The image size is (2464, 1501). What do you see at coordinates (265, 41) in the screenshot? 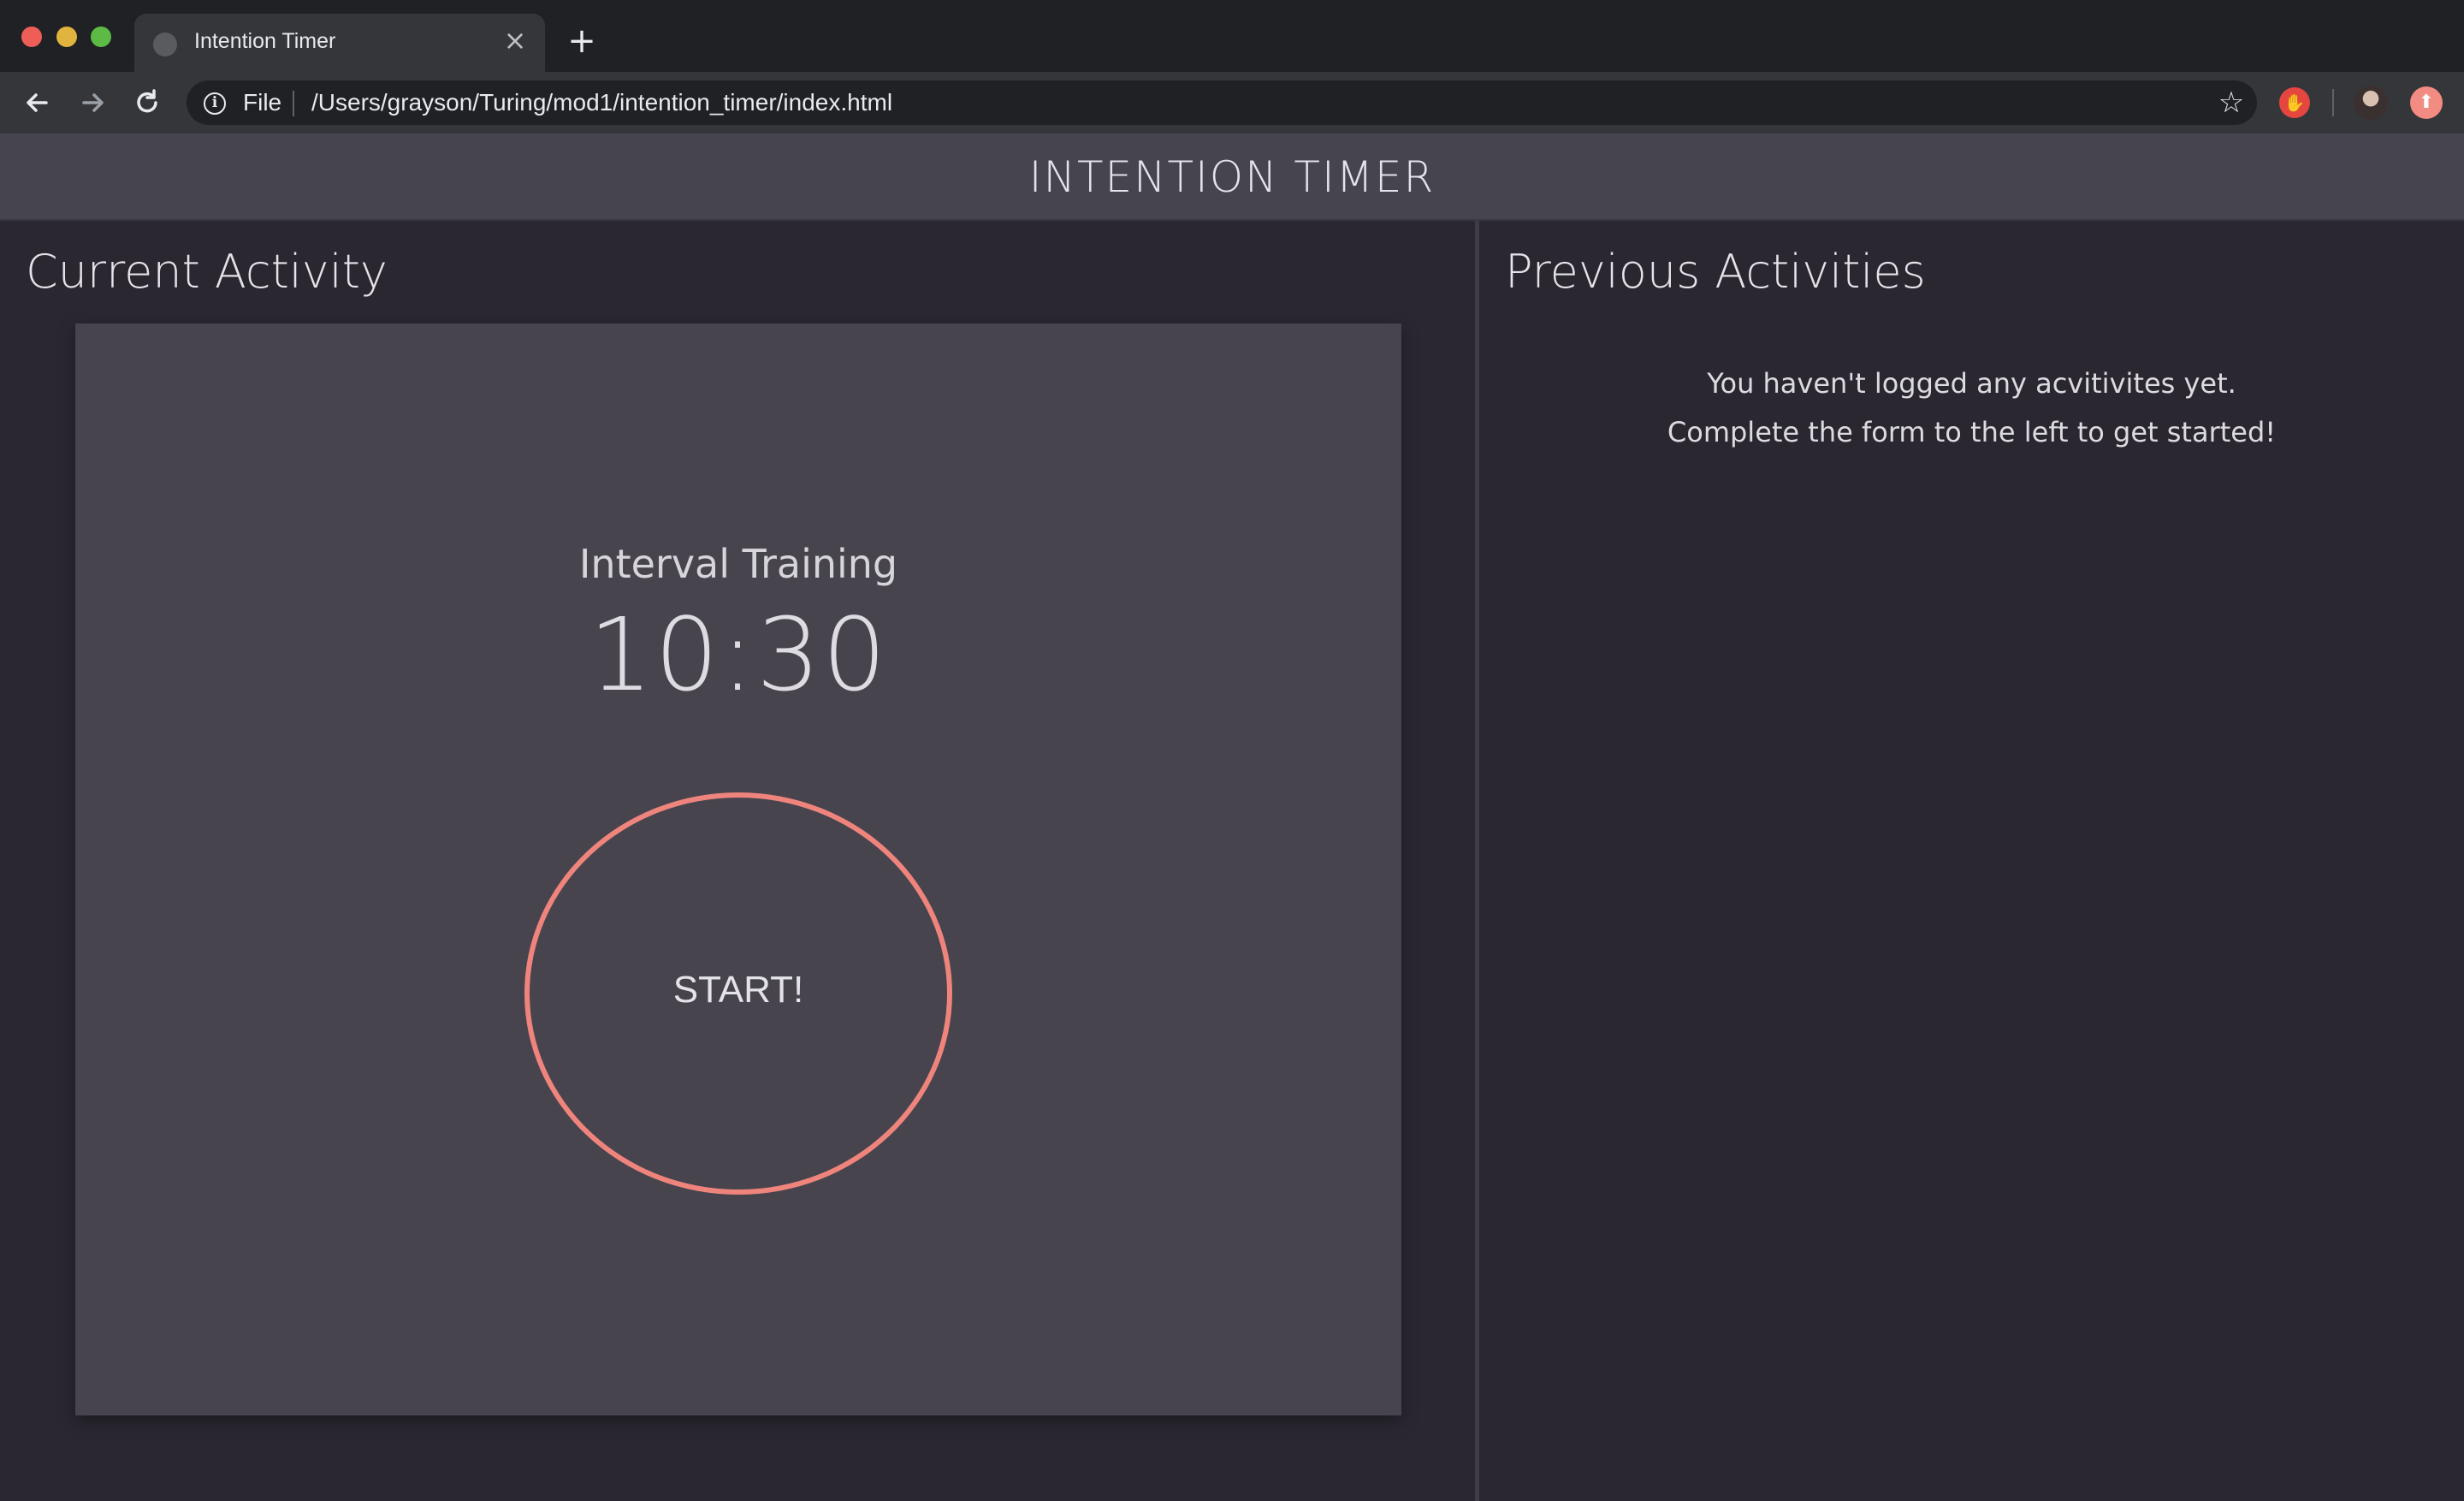
I see `tab-title: Intention Timer` at bounding box center [265, 41].